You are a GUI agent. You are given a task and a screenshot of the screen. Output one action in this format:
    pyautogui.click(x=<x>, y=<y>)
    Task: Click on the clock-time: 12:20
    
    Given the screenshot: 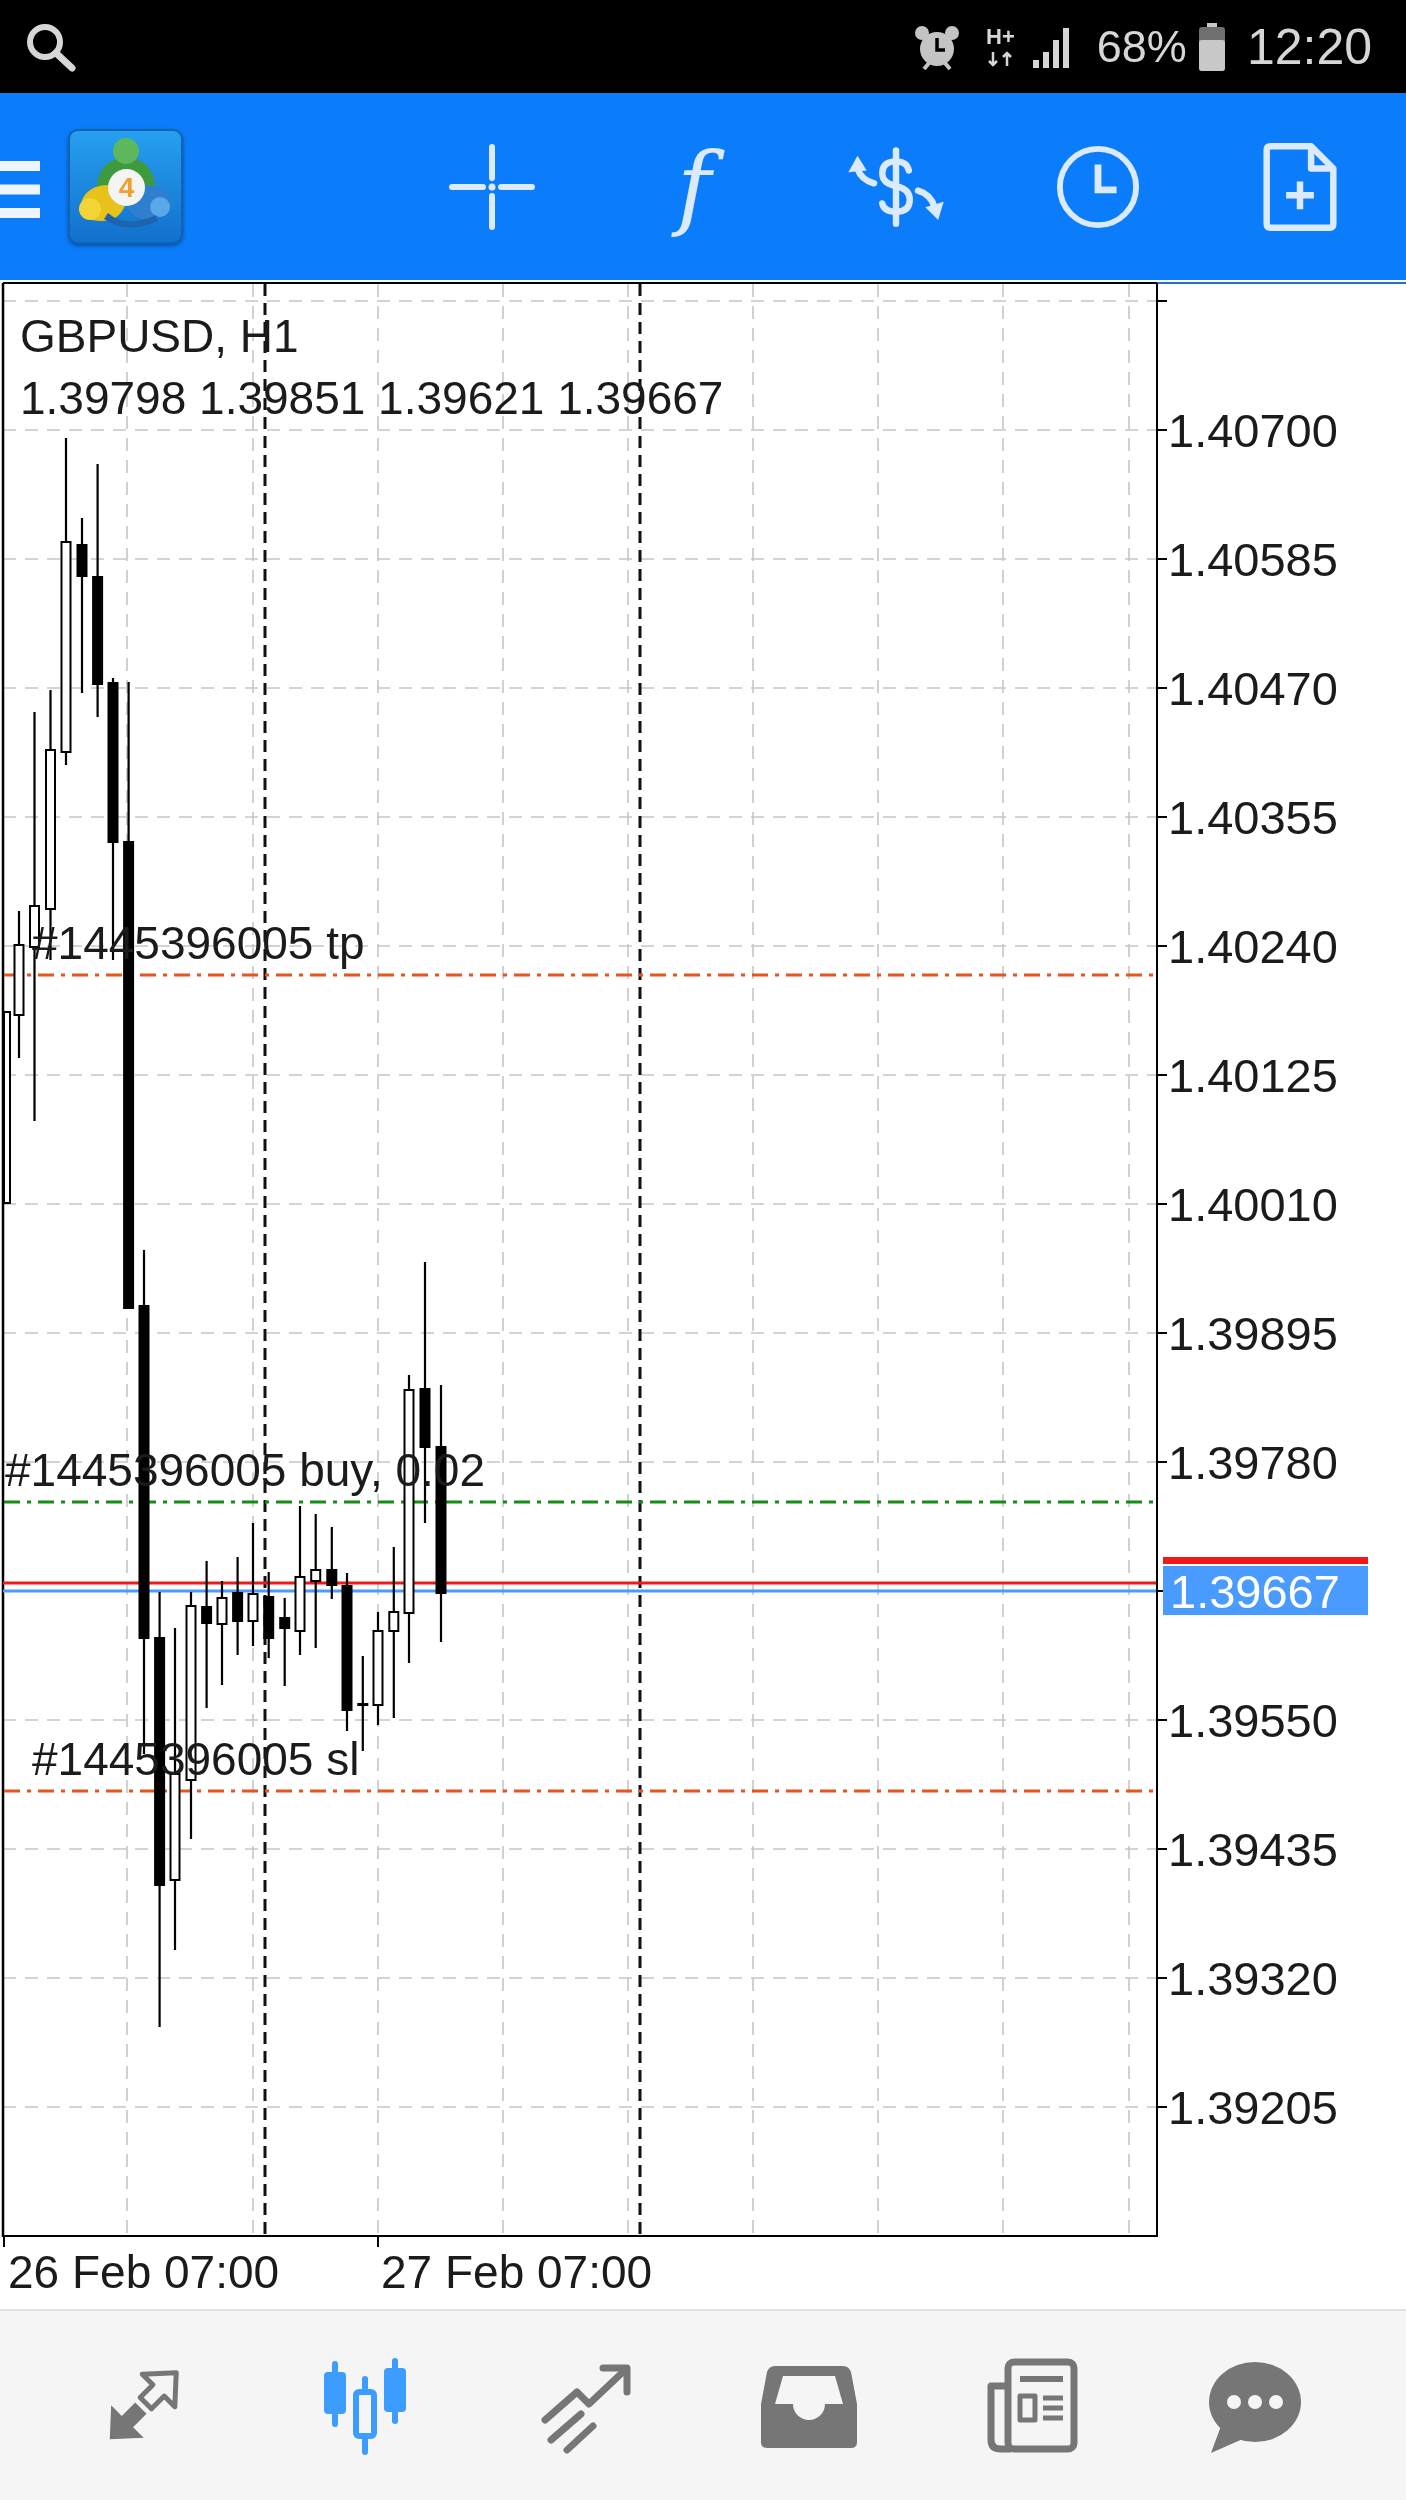 What is the action you would take?
    pyautogui.click(x=1309, y=46)
    